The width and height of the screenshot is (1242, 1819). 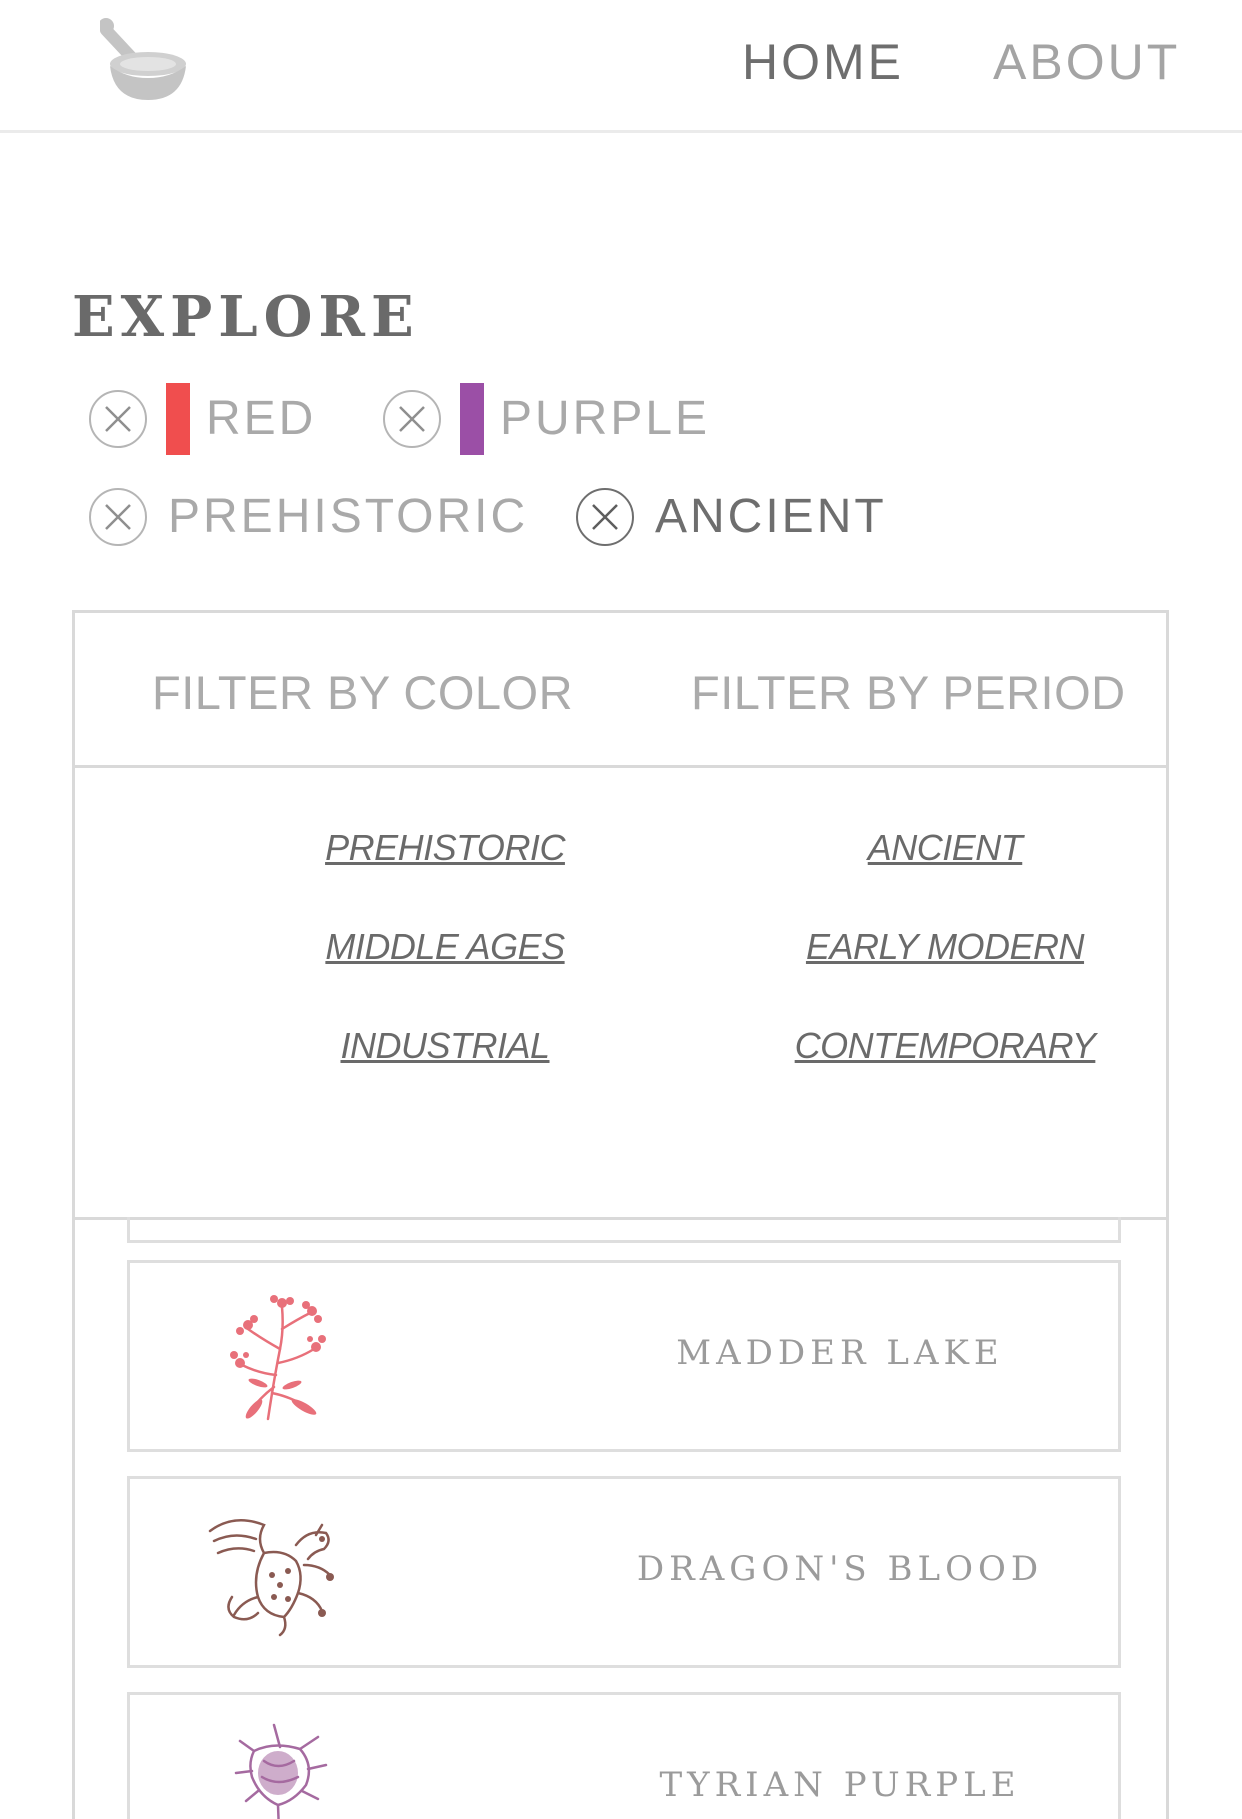 I want to click on pigment-card: TYRIAN PURPLE, so click(x=624, y=1755).